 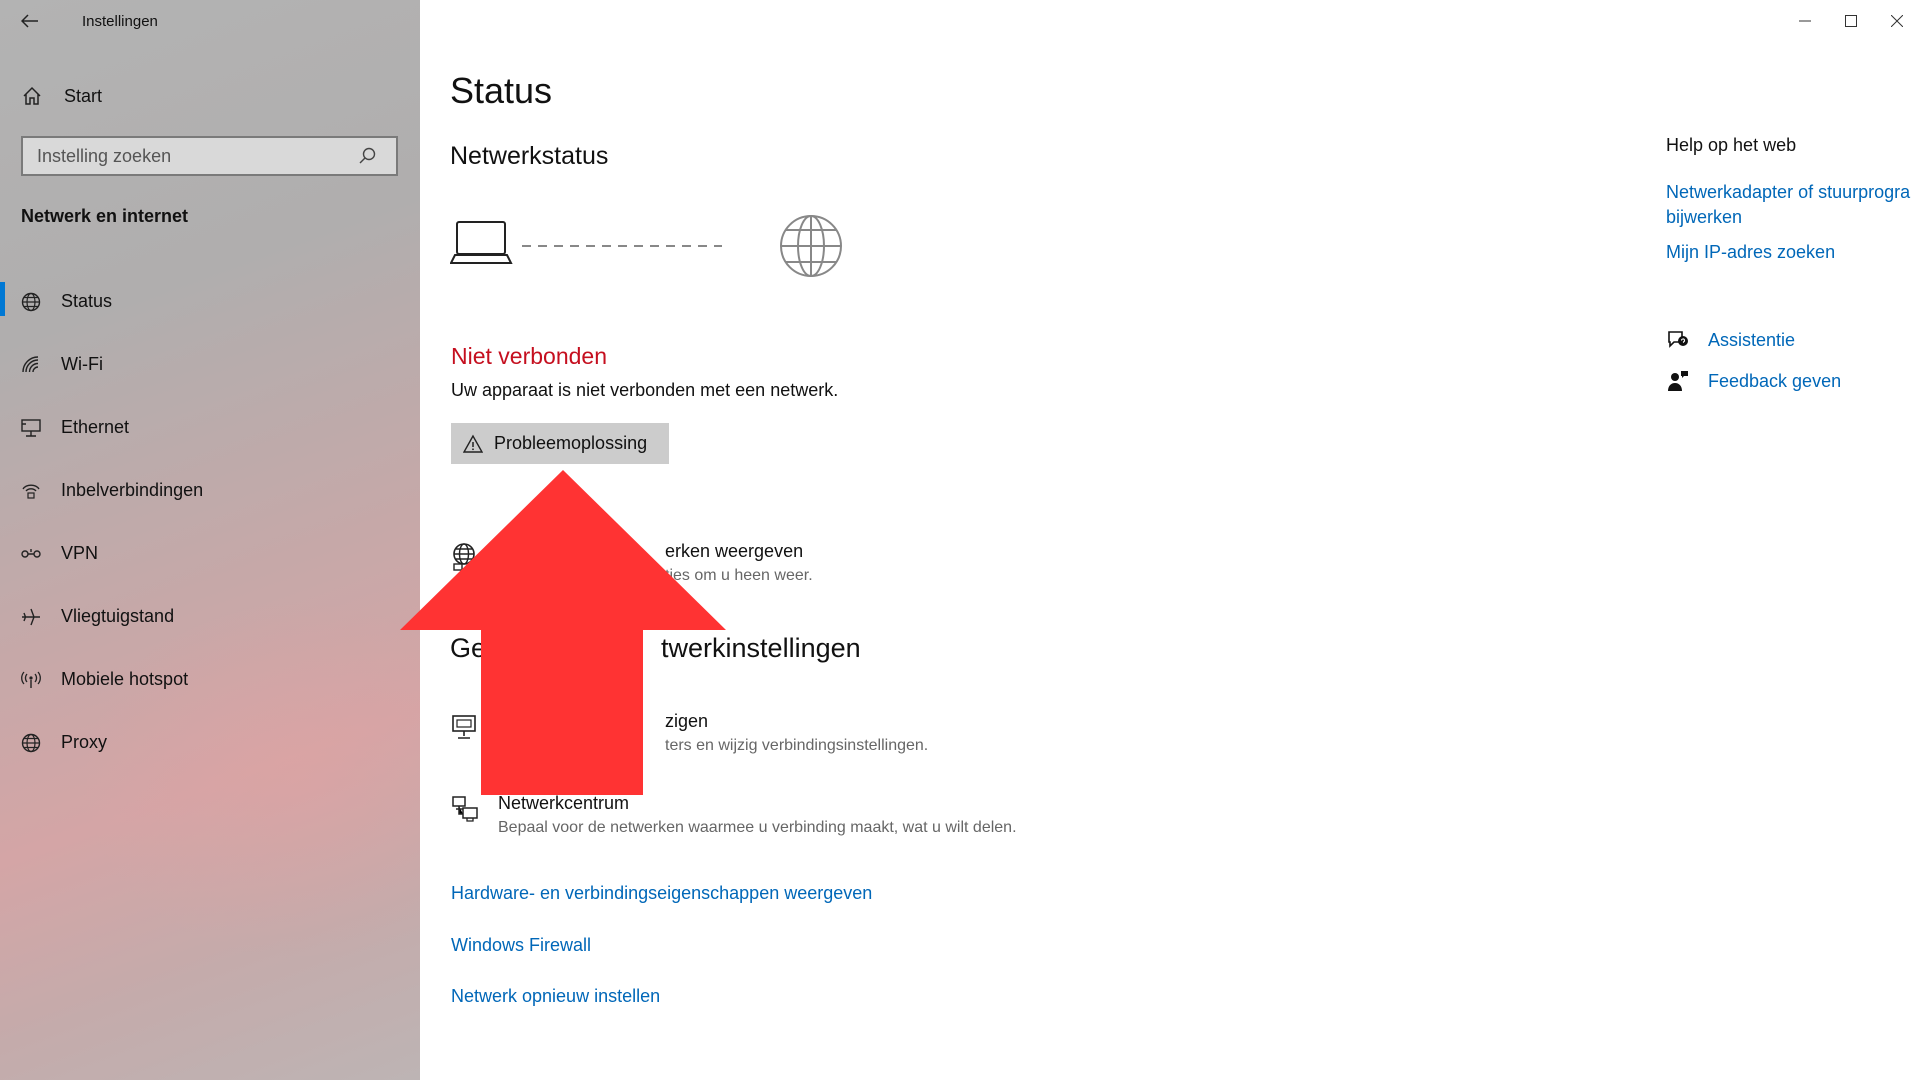 I want to click on sidebar-item-label: Ethernet, so click(x=95, y=427).